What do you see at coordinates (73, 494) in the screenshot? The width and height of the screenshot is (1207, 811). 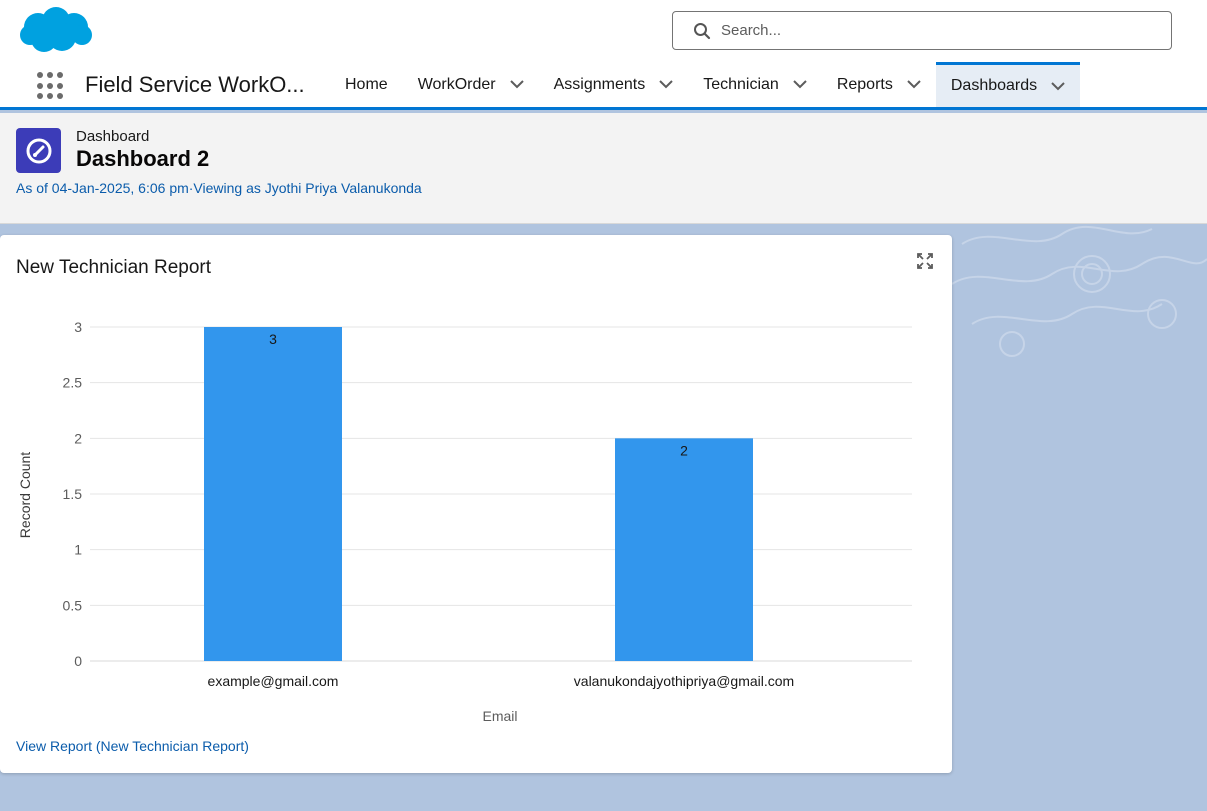 I see `y-tick-label: 1.5` at bounding box center [73, 494].